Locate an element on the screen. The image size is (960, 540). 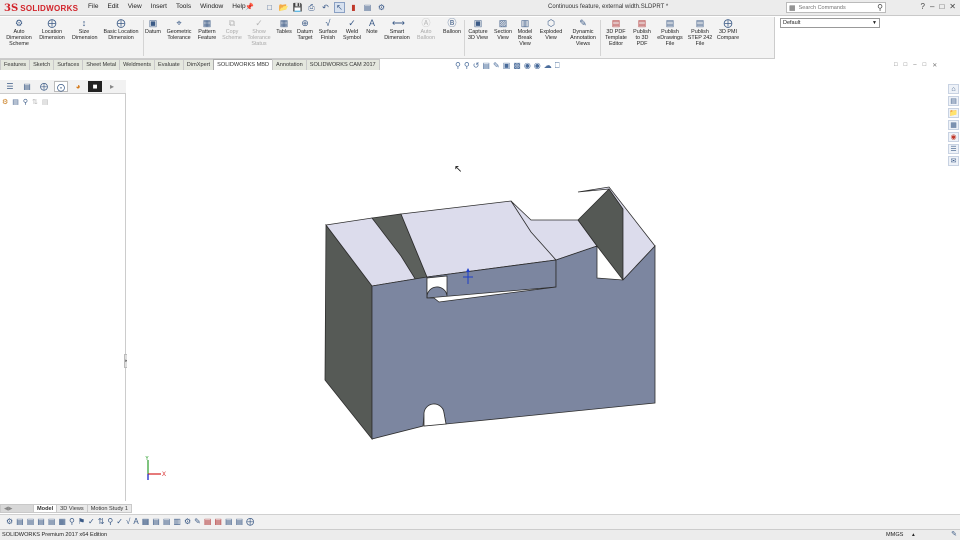
dynamic-annotation-icon: ✎ is located at coordinates (496, 66).